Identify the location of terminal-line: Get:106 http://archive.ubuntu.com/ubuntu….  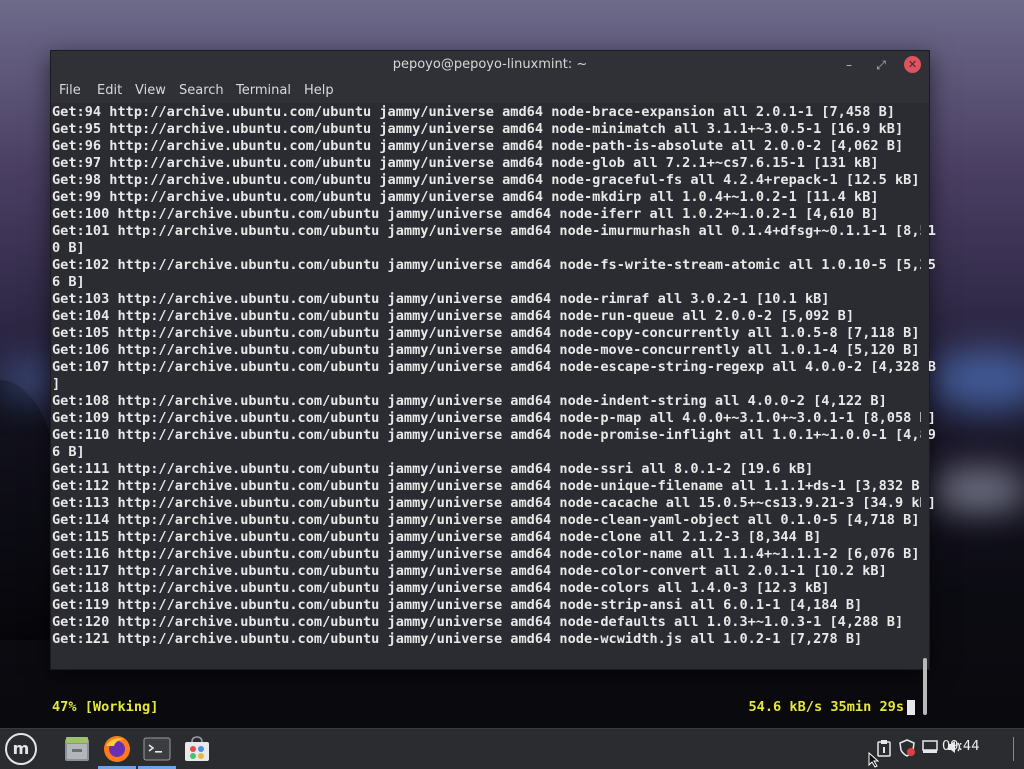
(486, 350).